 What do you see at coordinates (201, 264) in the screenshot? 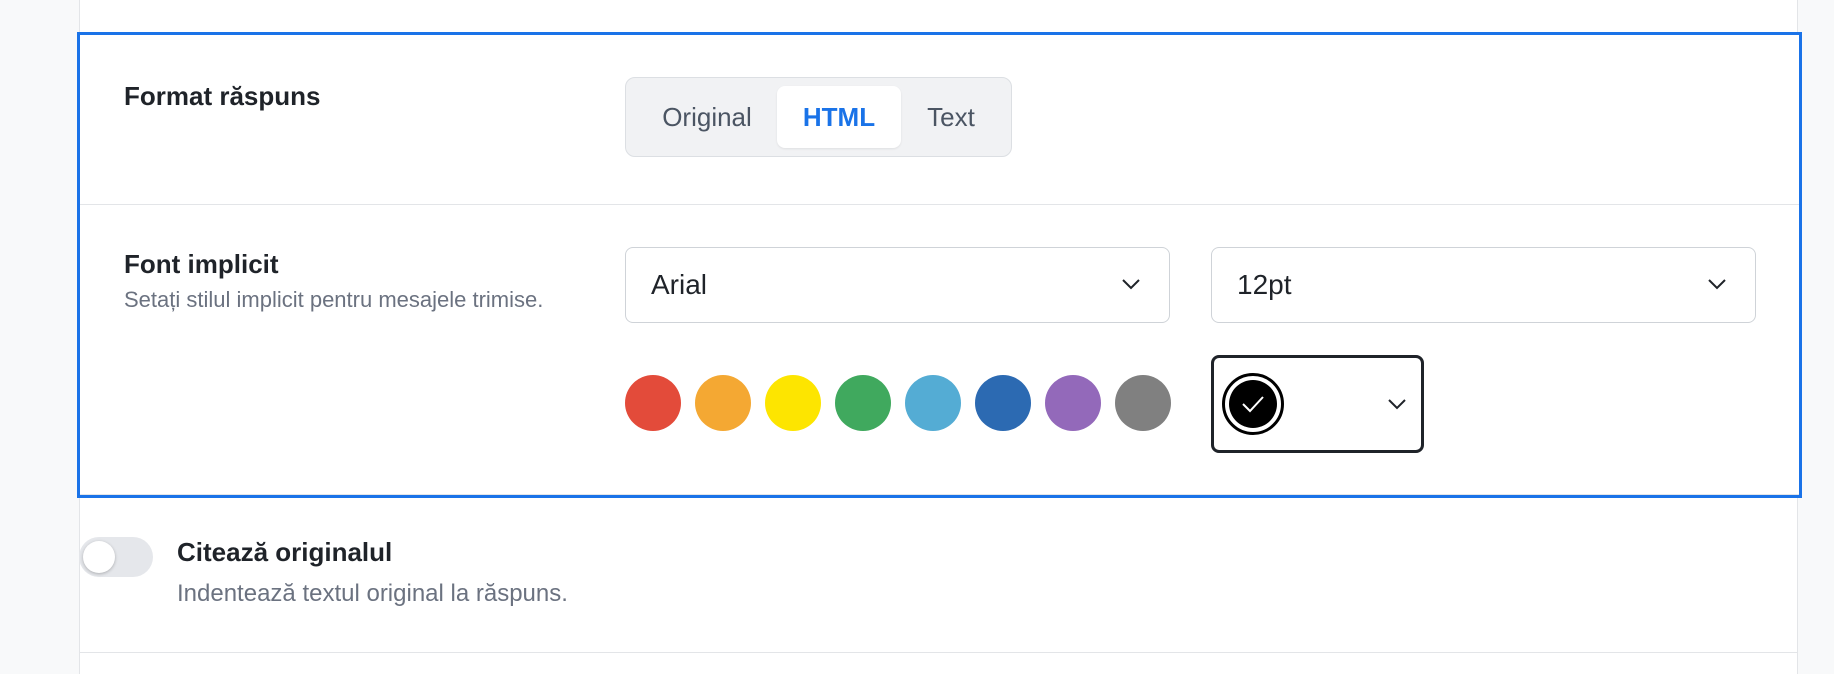
I see `default-font-title: Font implicit` at bounding box center [201, 264].